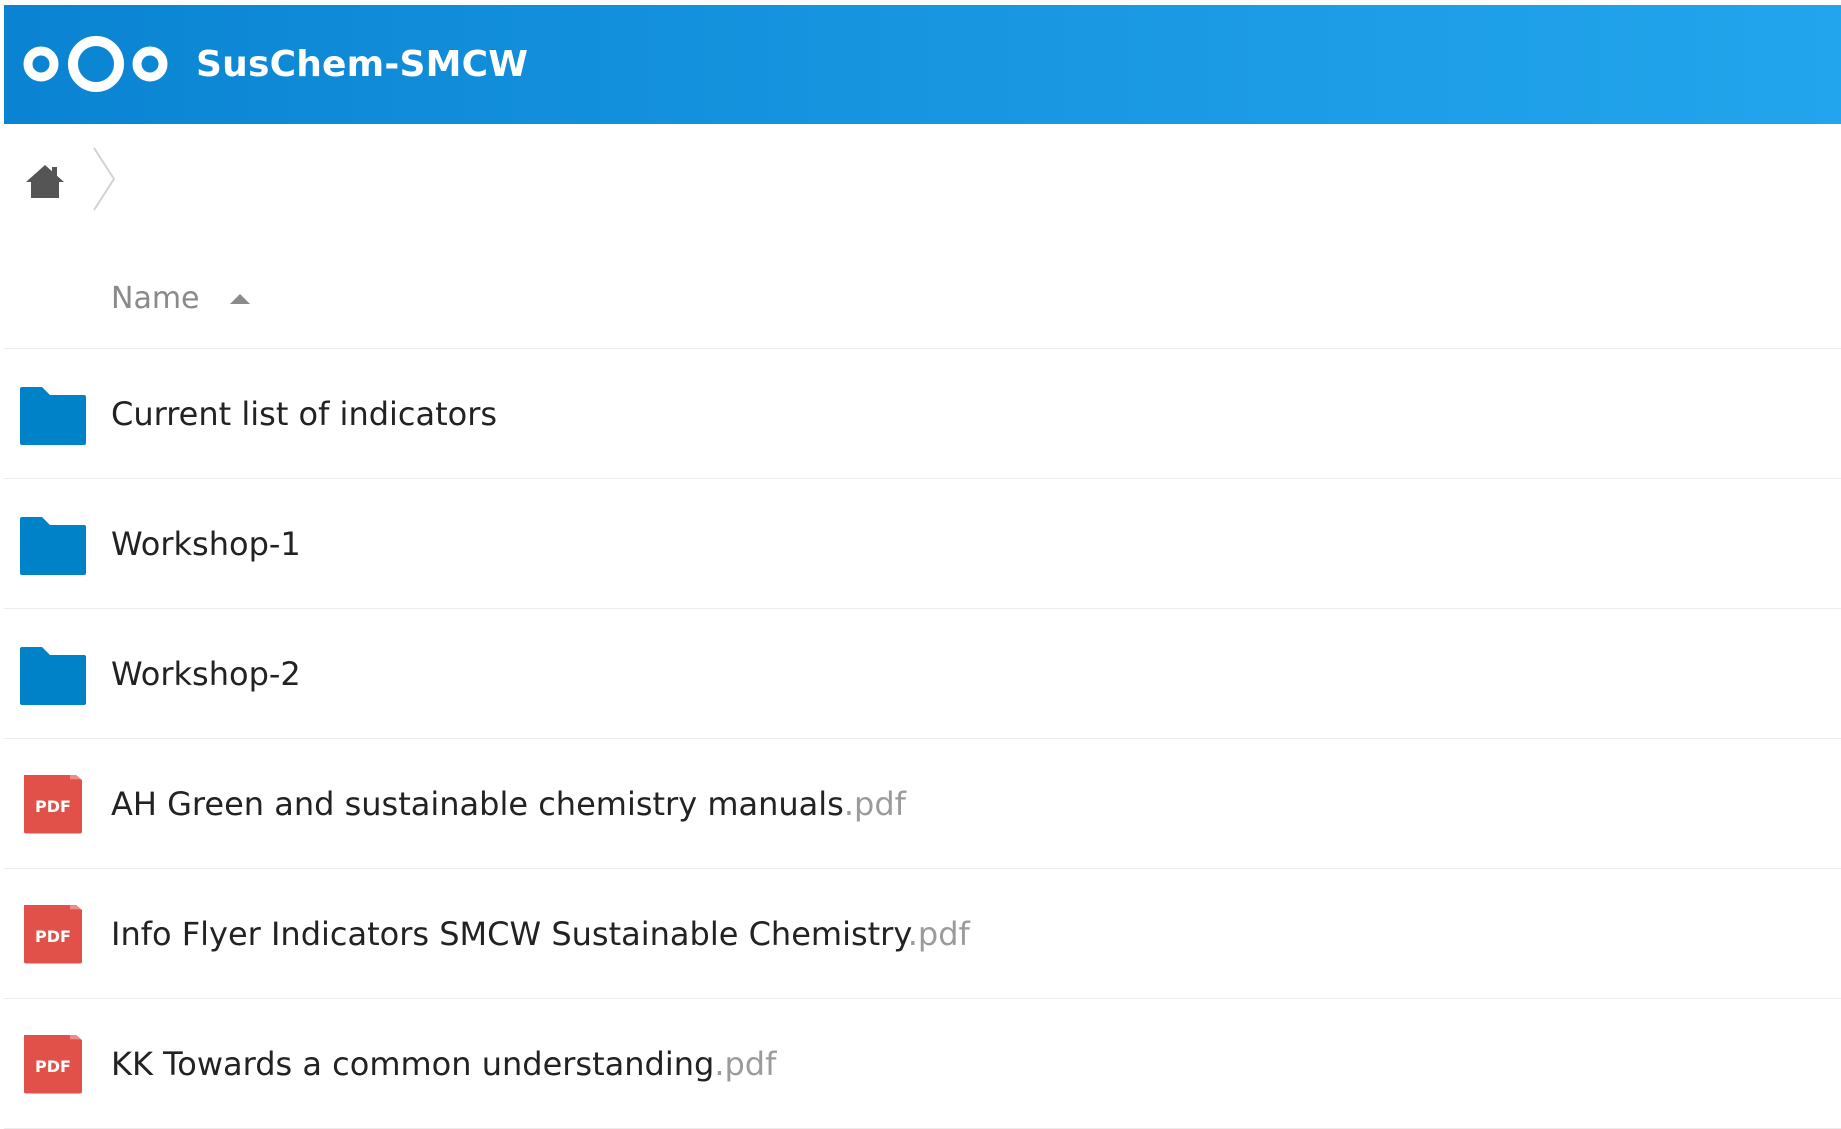 This screenshot has width=1841, height=1129. I want to click on file-basename: Workshop-2, so click(206, 674).